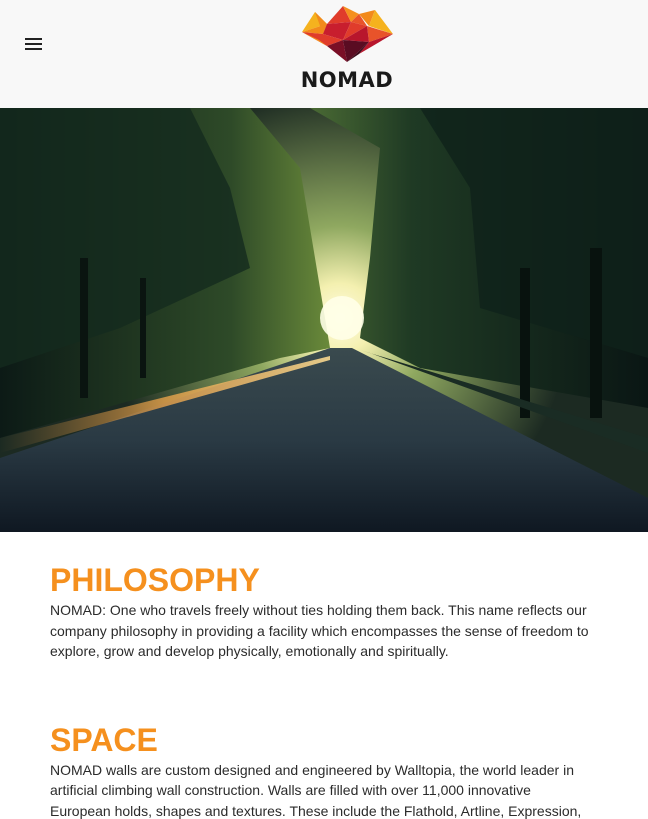  Describe the element at coordinates (347, 34) in the screenshot. I see `mountain-logo-icon` at that location.